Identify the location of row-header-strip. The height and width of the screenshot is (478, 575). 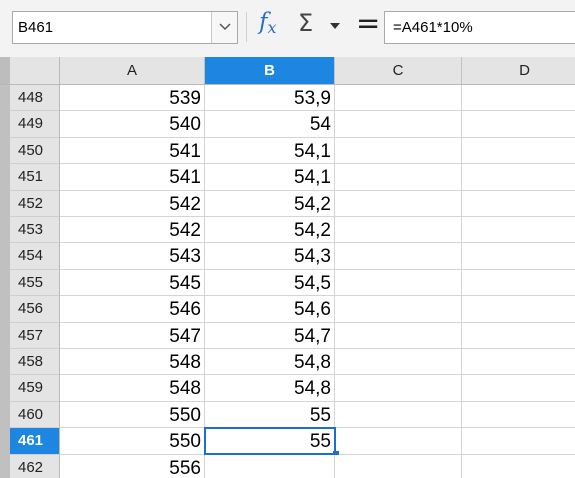
(5, 281).